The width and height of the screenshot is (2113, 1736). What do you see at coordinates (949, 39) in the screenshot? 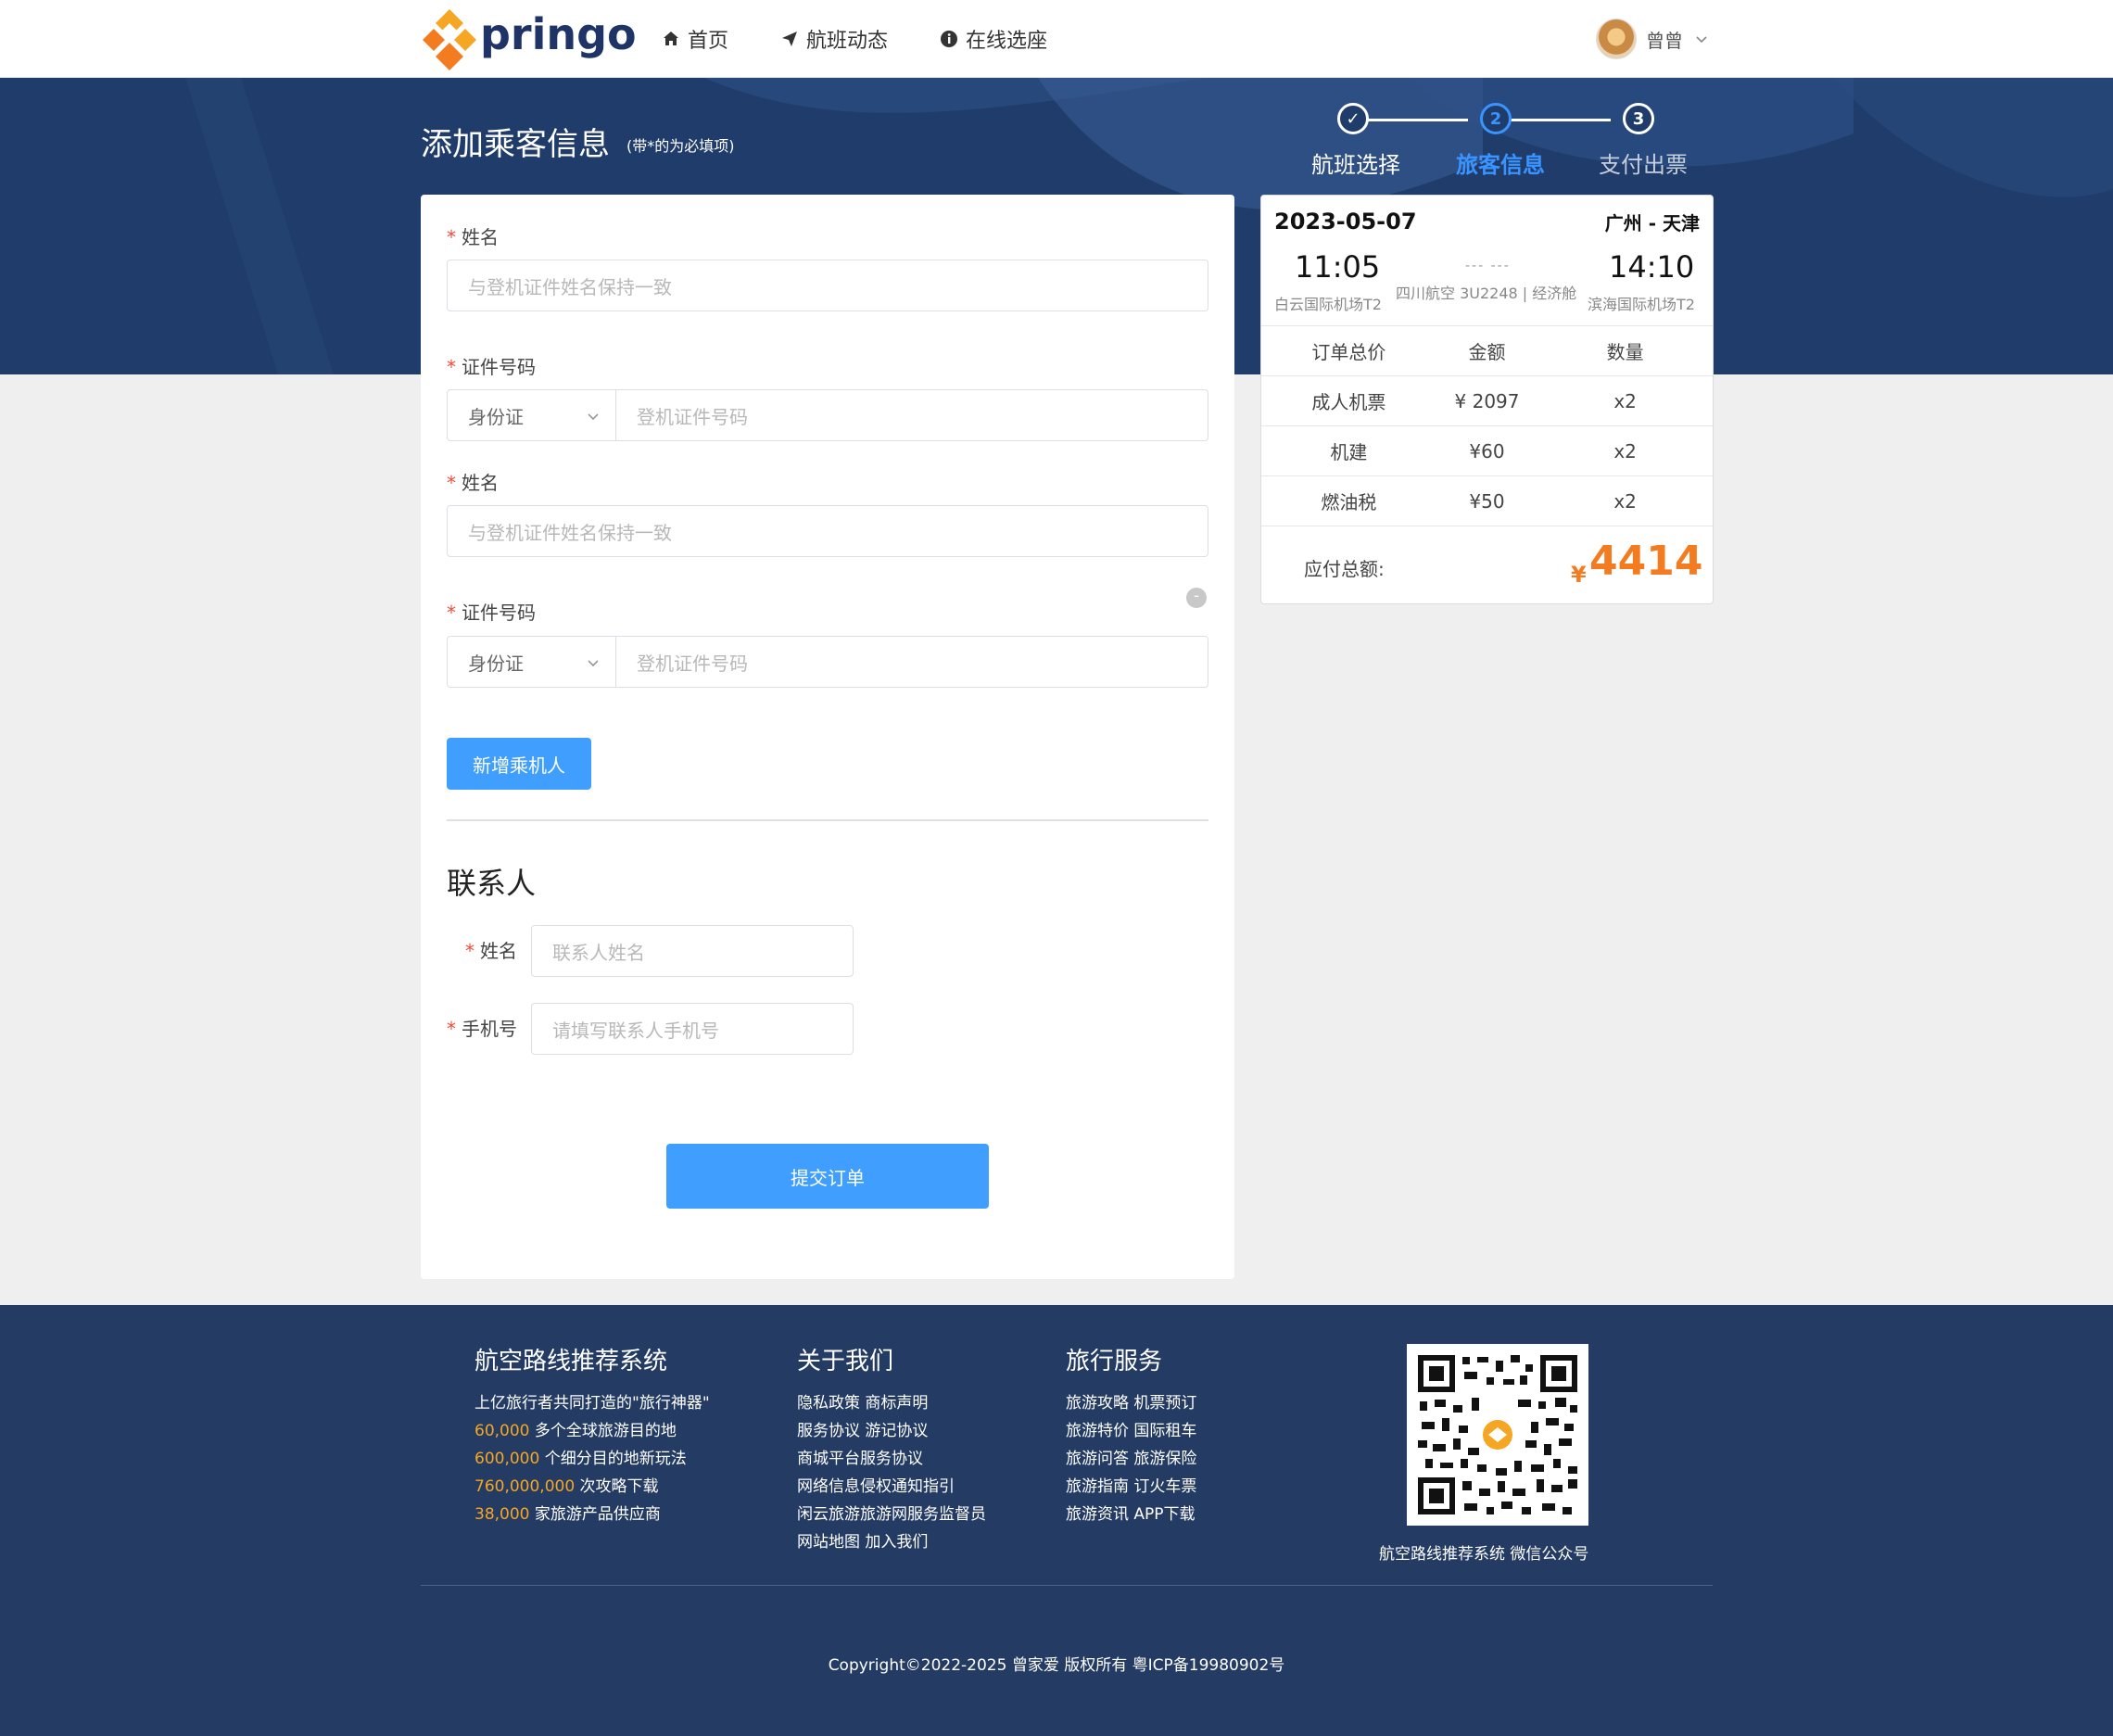
I see `info-circle-icon` at bounding box center [949, 39].